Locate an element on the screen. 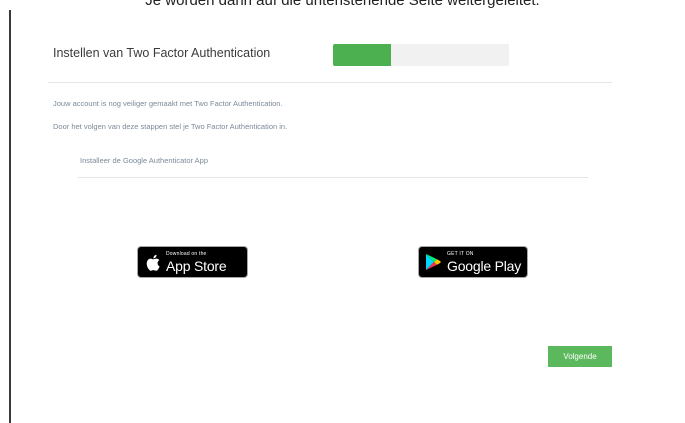  step-label: Installeer de Google Authenticator App is located at coordinates (144, 160).